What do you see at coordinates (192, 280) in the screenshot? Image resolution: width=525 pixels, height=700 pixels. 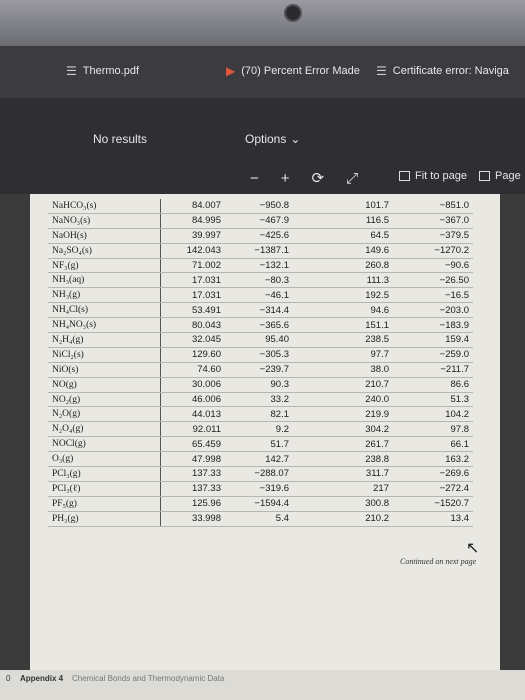 I see `molar-mass-cell: 17.031` at bounding box center [192, 280].